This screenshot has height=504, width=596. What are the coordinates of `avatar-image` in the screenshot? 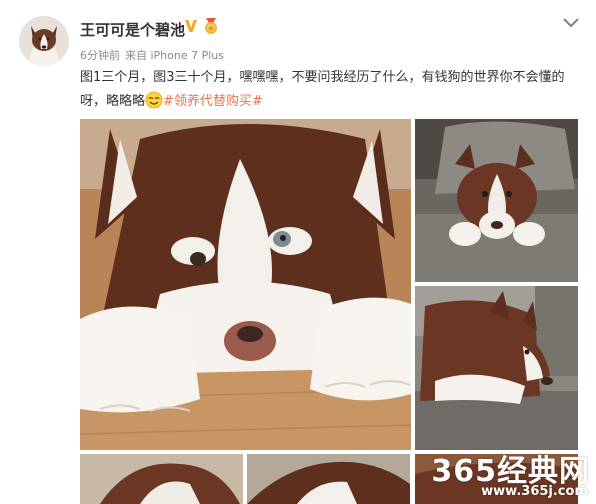 It's located at (44, 41).